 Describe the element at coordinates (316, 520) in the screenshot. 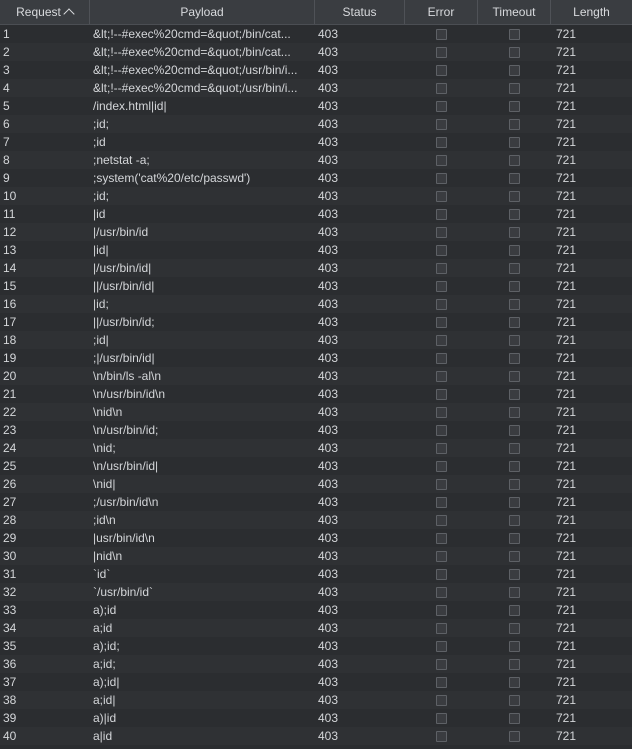

I see `table-row: 28 ;id\n 403 721` at that location.